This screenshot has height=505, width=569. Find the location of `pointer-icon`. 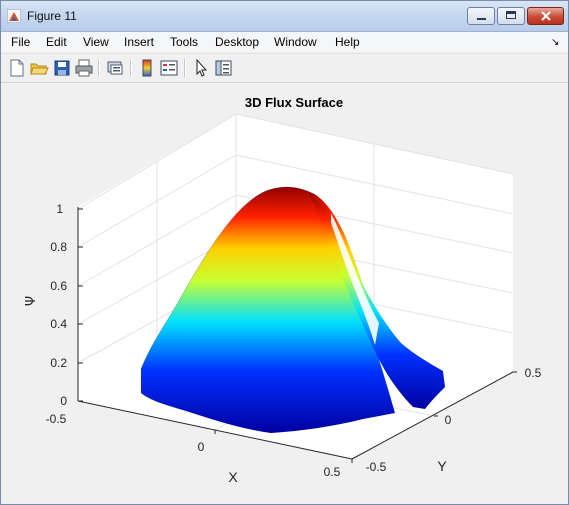

pointer-icon is located at coordinates (201, 68).